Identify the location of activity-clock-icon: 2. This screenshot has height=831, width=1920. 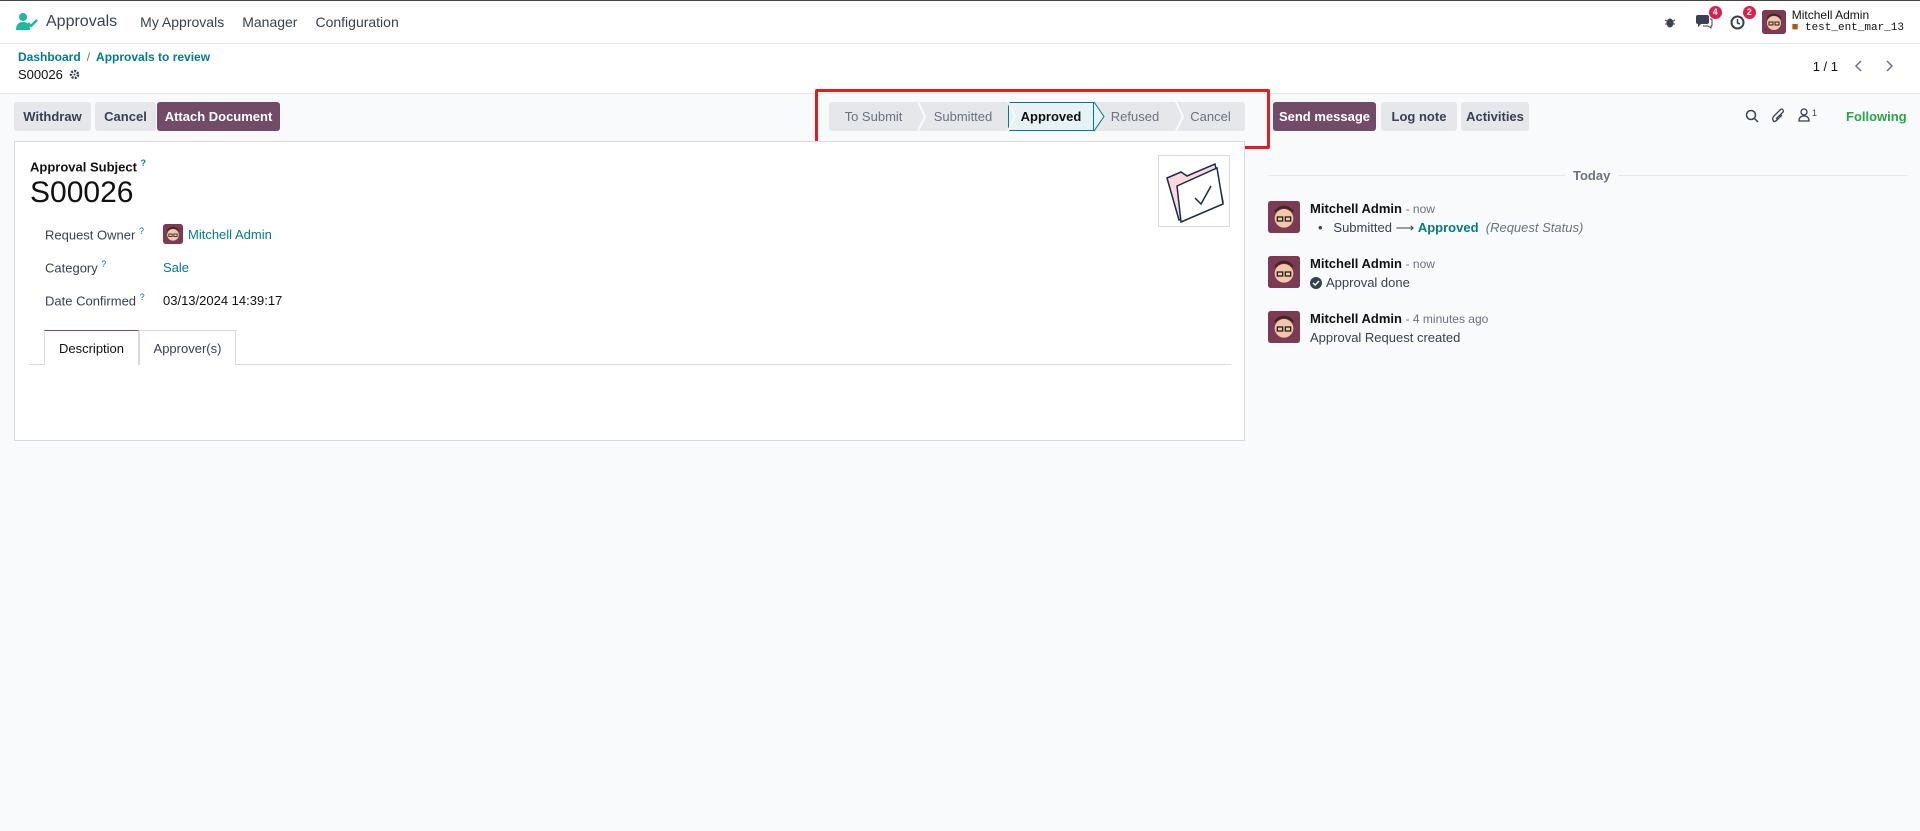
(1742, 19).